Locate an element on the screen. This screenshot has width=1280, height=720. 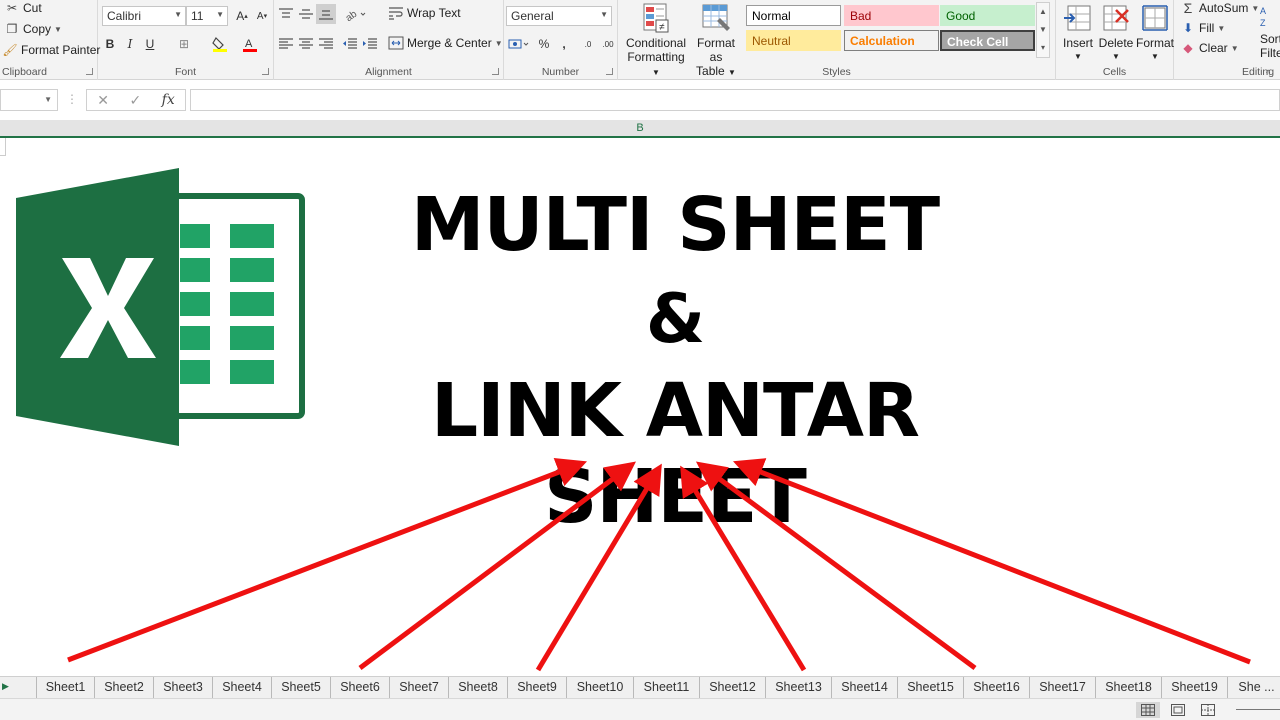
font-size-combo: 11 ▼ is located at coordinates (207, 16).